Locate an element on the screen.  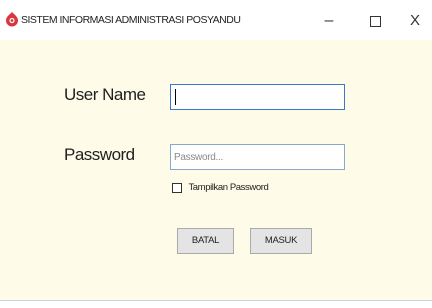
checkbox-box is located at coordinates (177, 187).